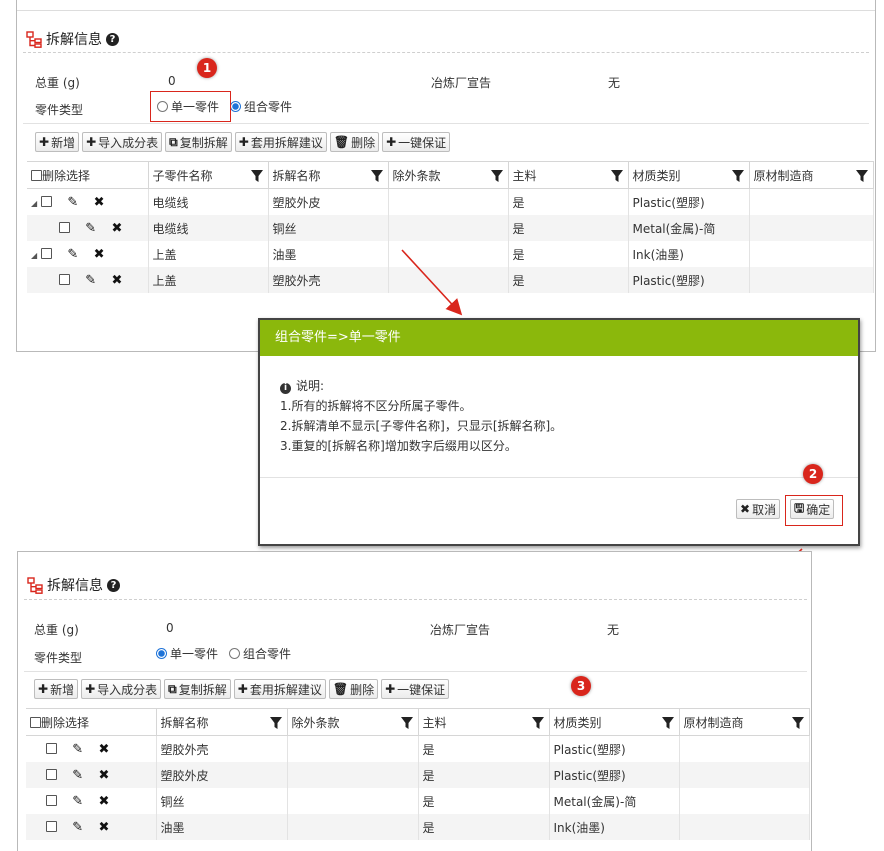 This screenshot has width=884, height=851. I want to click on row-actions: ◢ ✎ ✖, so click(88, 254).